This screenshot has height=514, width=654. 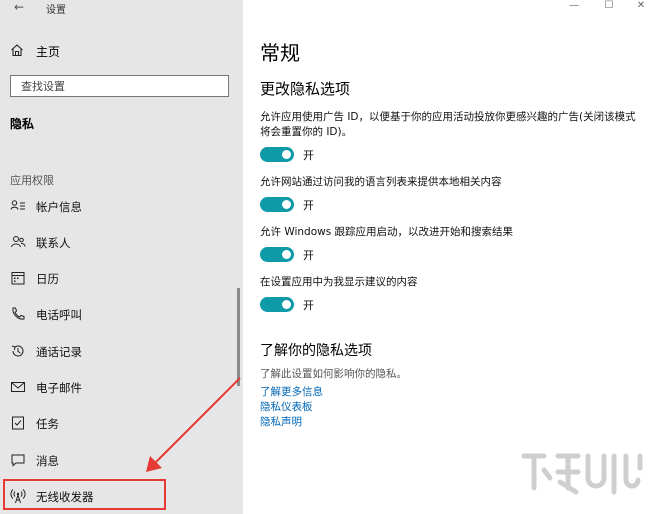 What do you see at coordinates (18, 423) in the screenshot?
I see `tasks-icon` at bounding box center [18, 423].